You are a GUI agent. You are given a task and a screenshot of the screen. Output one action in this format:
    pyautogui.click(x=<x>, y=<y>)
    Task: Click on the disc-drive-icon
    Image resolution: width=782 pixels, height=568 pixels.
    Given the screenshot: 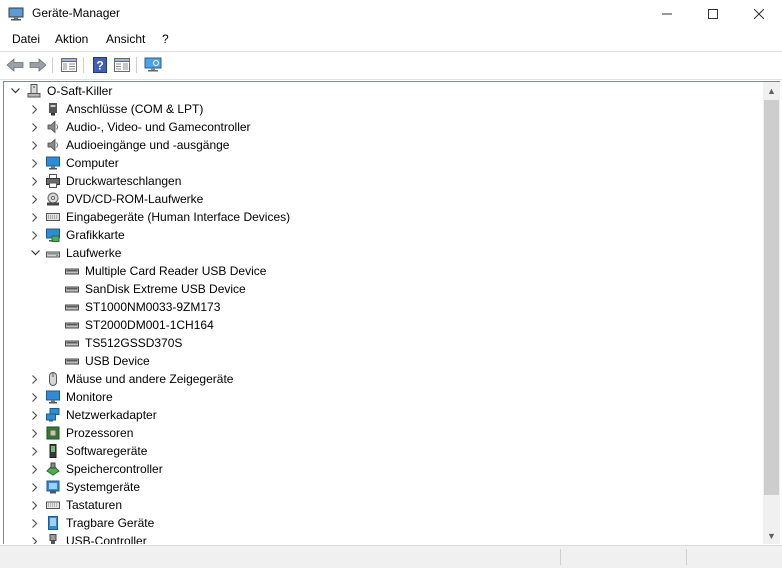 What is the action you would take?
    pyautogui.click(x=53, y=199)
    